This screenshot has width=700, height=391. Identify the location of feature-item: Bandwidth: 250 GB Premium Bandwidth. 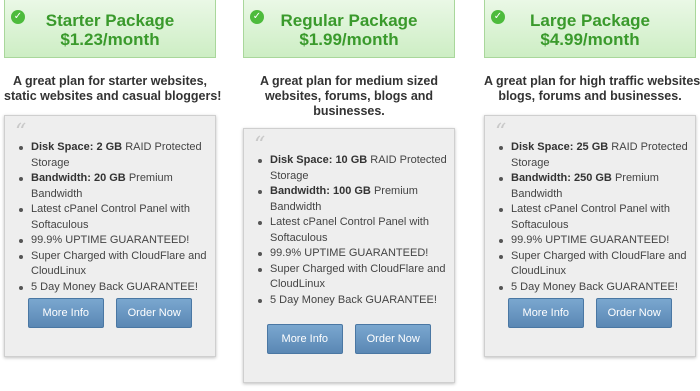
(593, 186).